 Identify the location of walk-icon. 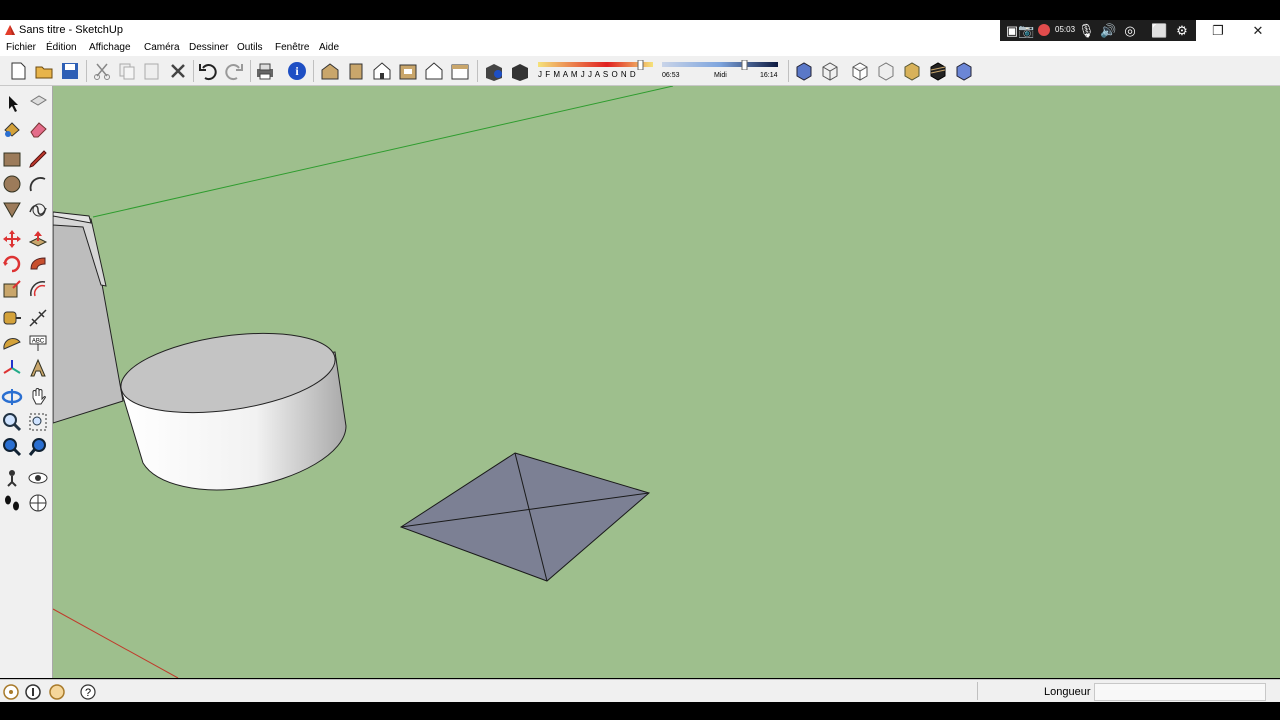
(12, 503).